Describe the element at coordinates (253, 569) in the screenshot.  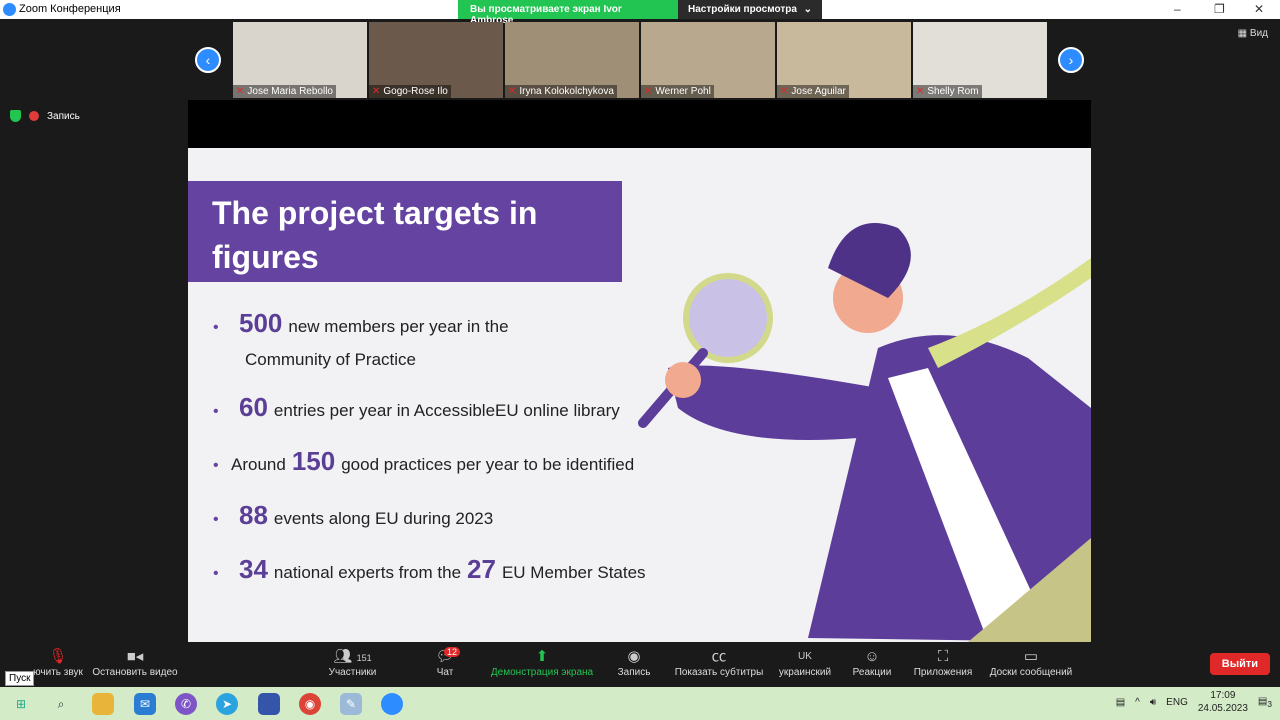
I see `figure: 34` at that location.